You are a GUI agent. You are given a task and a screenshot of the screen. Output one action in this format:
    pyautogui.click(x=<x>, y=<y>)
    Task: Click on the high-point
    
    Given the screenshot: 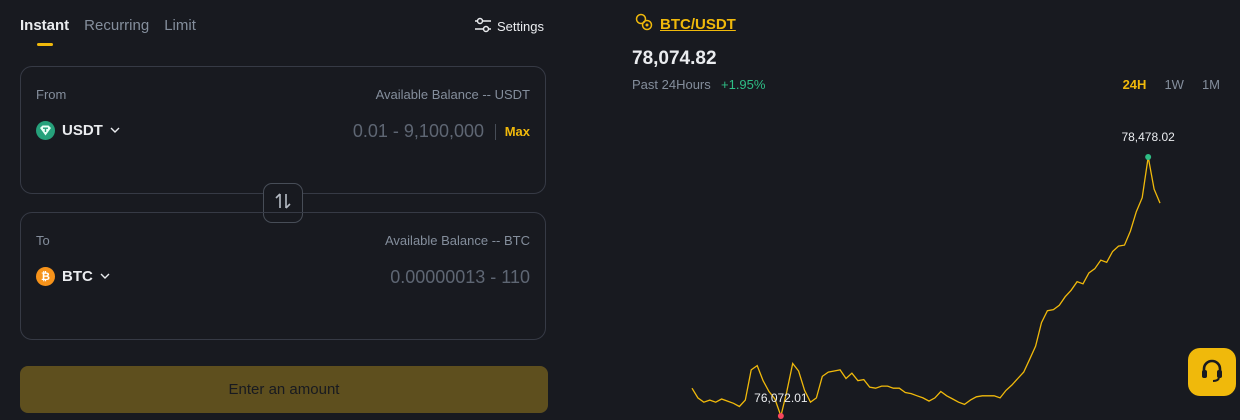 What is the action you would take?
    pyautogui.click(x=1148, y=157)
    